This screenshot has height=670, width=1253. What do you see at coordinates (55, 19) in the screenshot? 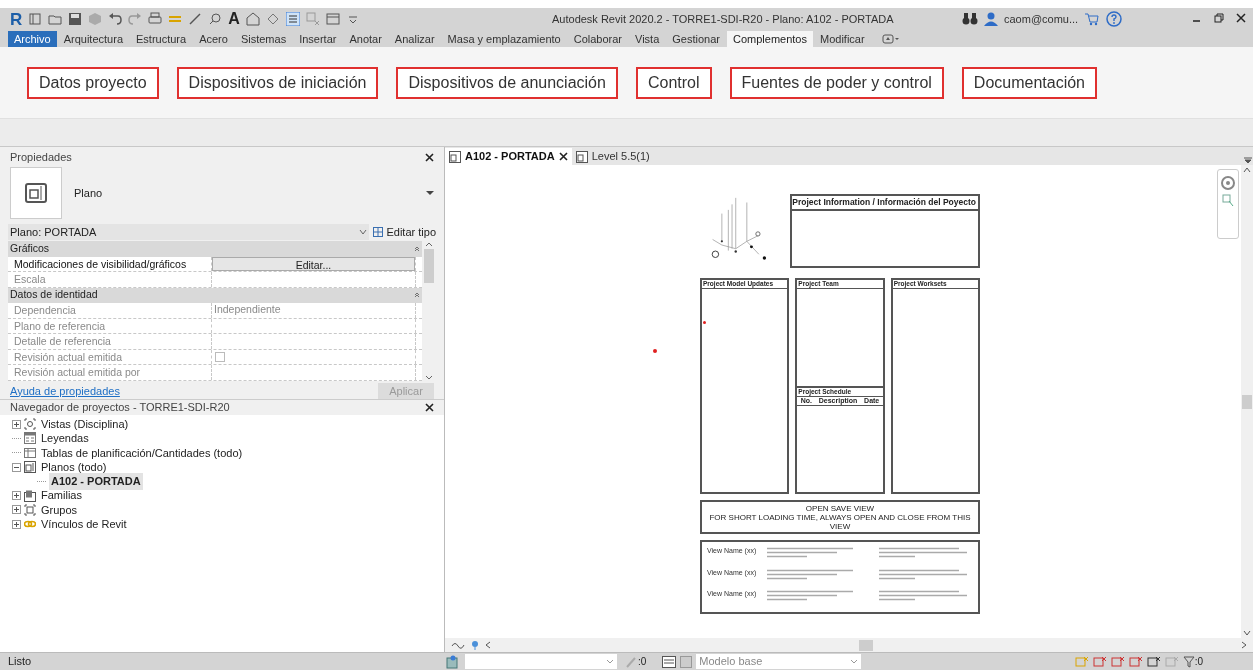
I see `folder-icon` at bounding box center [55, 19].